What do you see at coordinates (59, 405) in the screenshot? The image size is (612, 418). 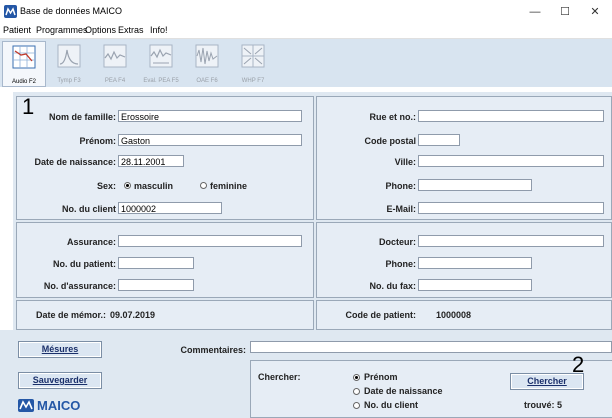 I see `maico-logo-text: MAICO` at bounding box center [59, 405].